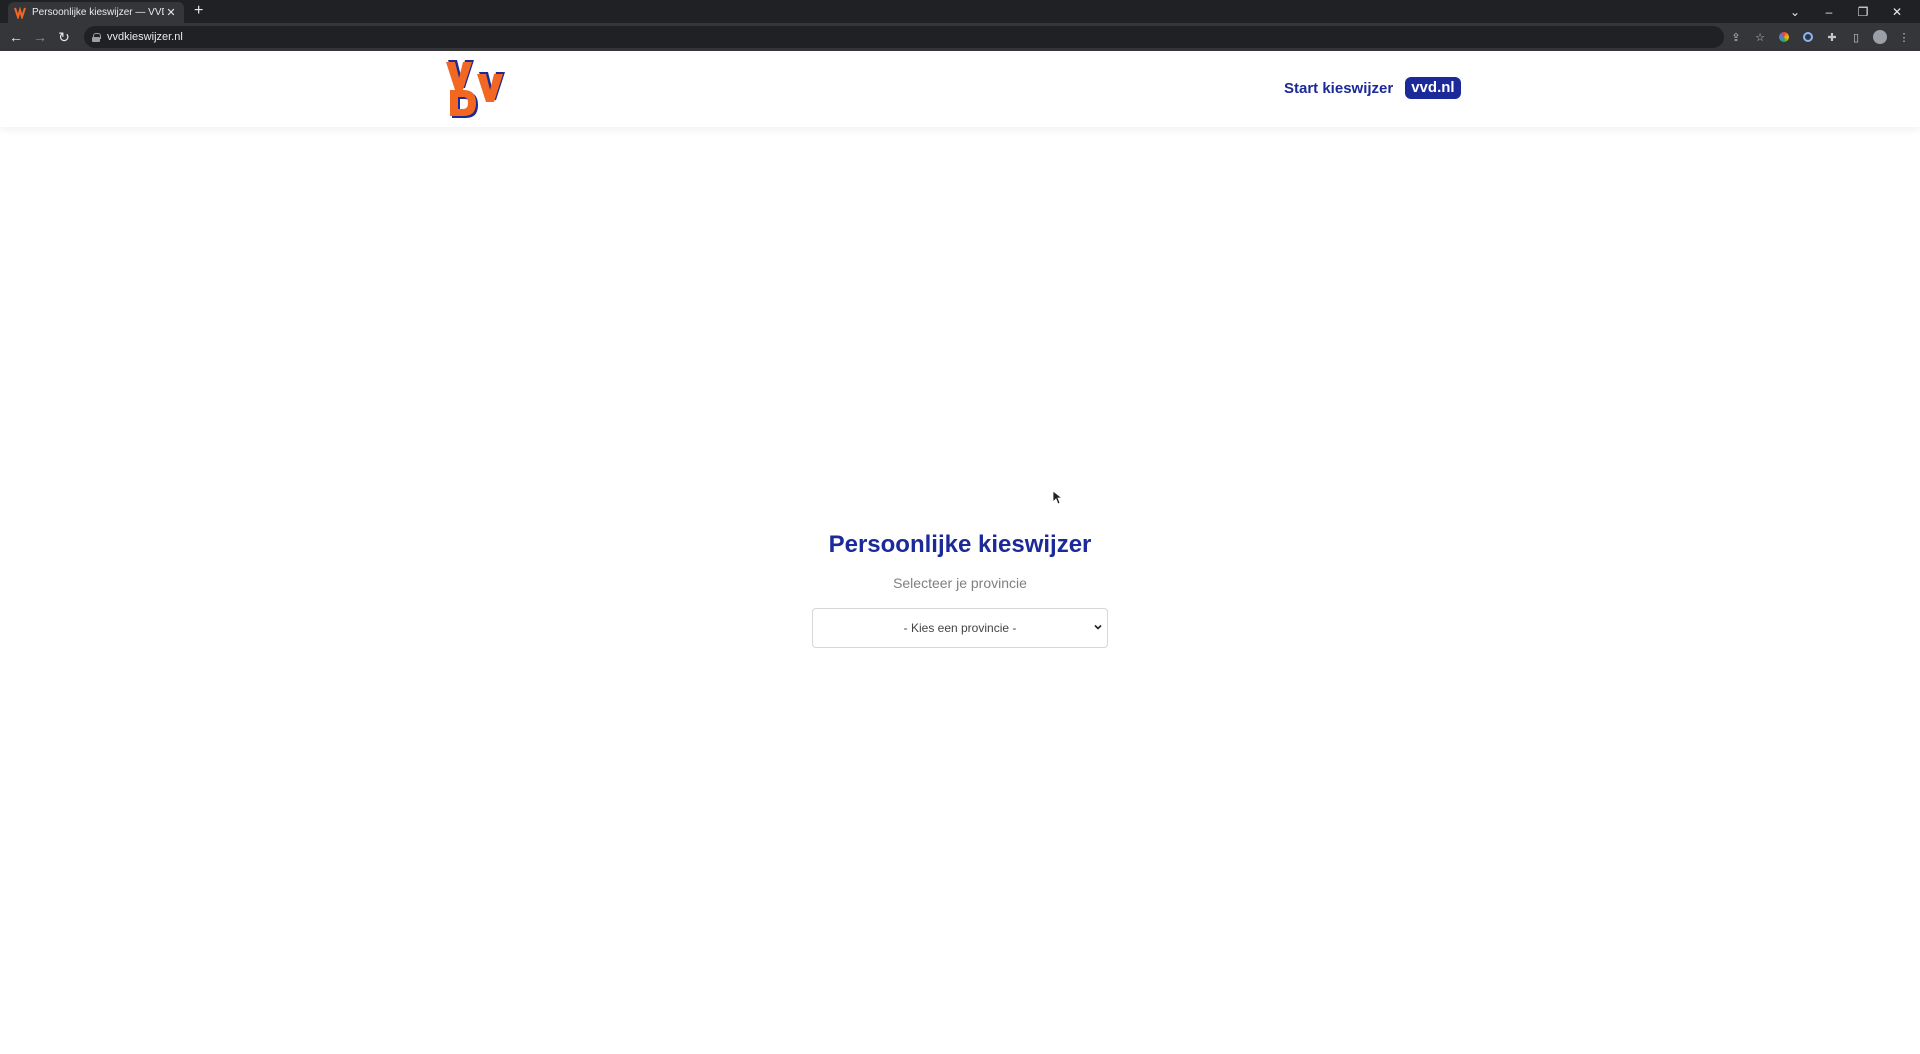 This screenshot has height=1054, width=1920. What do you see at coordinates (1897, 12) in the screenshot?
I see `close-window-icon: ✕` at bounding box center [1897, 12].